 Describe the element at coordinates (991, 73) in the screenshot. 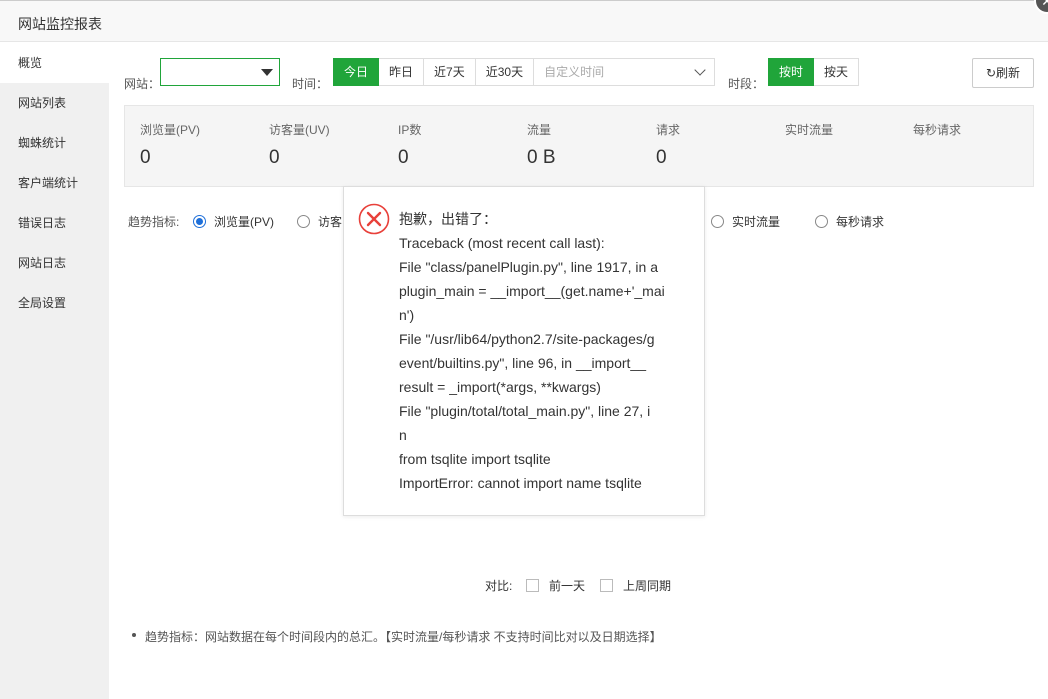

I see `refresh-icon: ↻` at that location.